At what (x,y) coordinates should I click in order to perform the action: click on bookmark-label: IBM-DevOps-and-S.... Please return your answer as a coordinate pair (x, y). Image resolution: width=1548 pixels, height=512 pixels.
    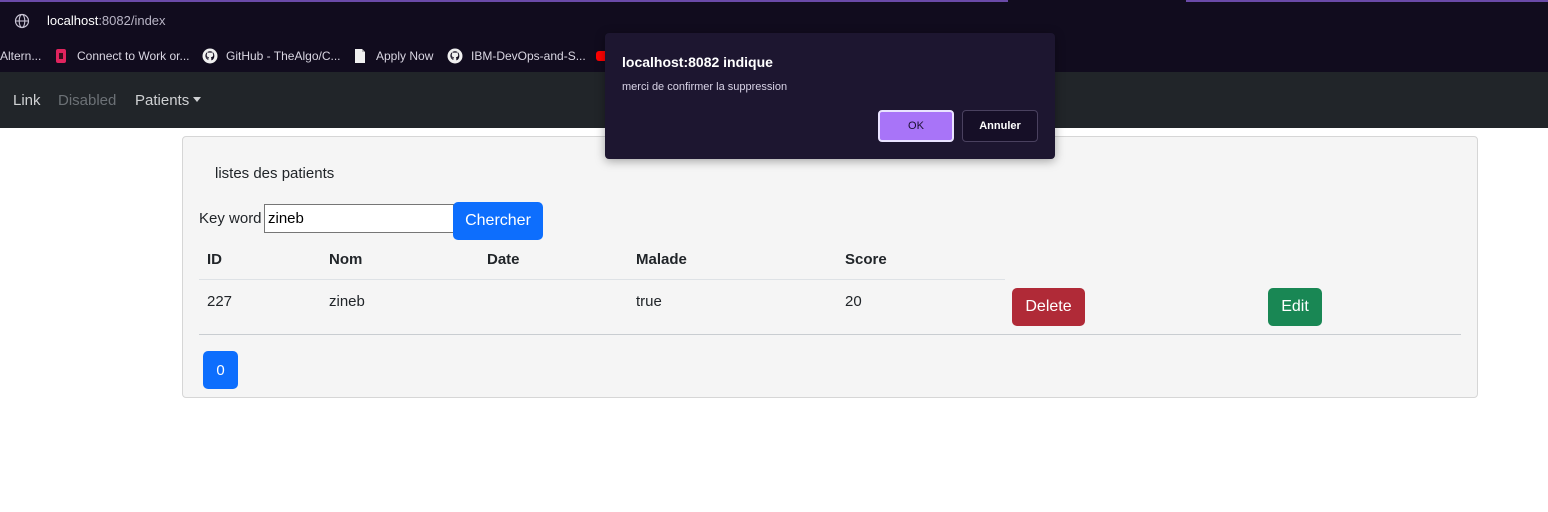
    Looking at the image, I should click on (528, 56).